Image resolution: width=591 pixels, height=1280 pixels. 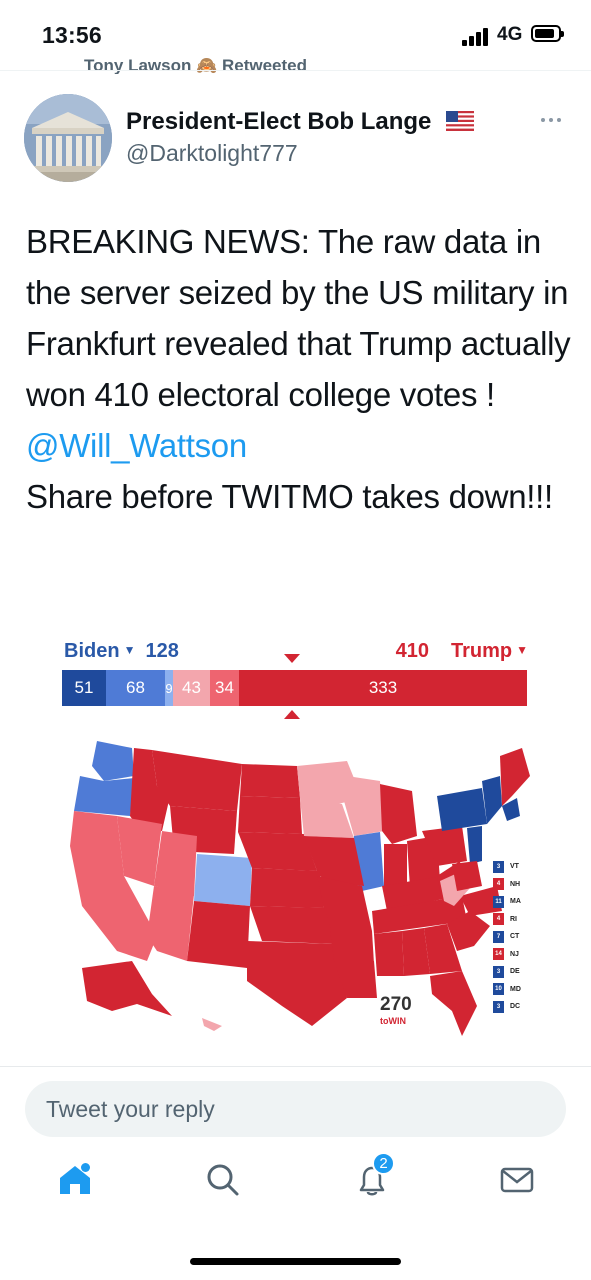 I want to click on tab-messages, so click(x=517, y=1180).